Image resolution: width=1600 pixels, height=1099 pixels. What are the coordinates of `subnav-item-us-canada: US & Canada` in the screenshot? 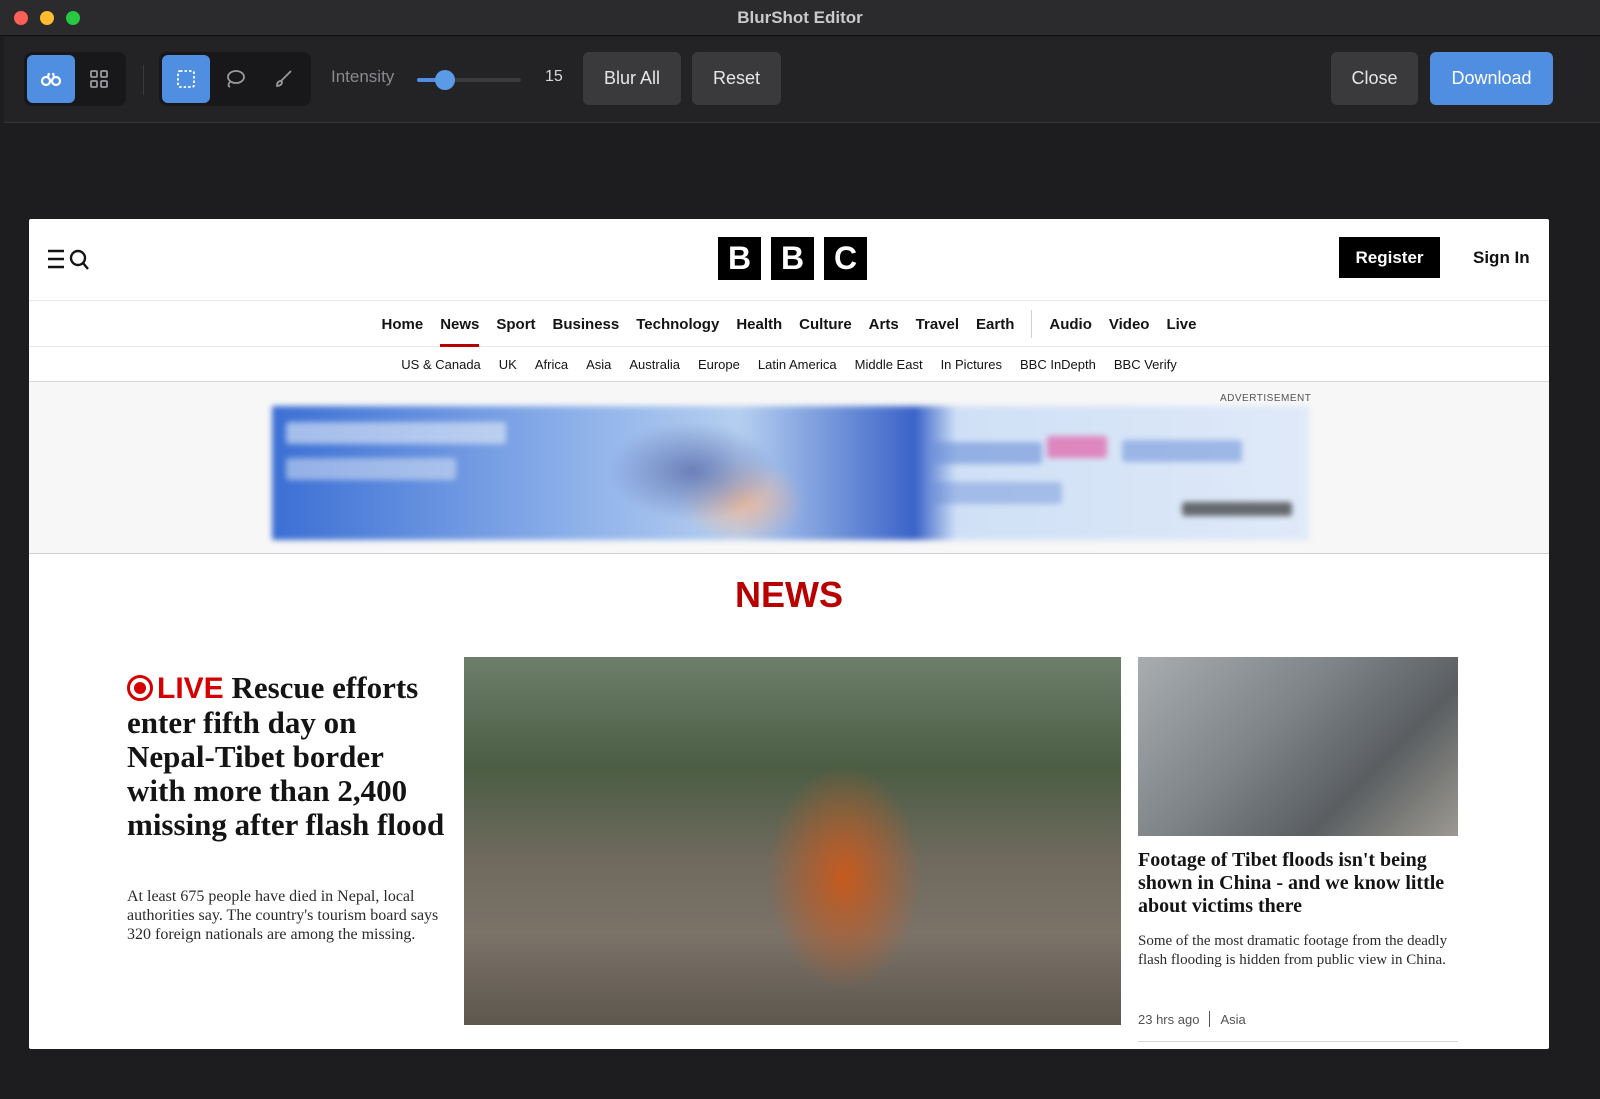 It's located at (441, 364).